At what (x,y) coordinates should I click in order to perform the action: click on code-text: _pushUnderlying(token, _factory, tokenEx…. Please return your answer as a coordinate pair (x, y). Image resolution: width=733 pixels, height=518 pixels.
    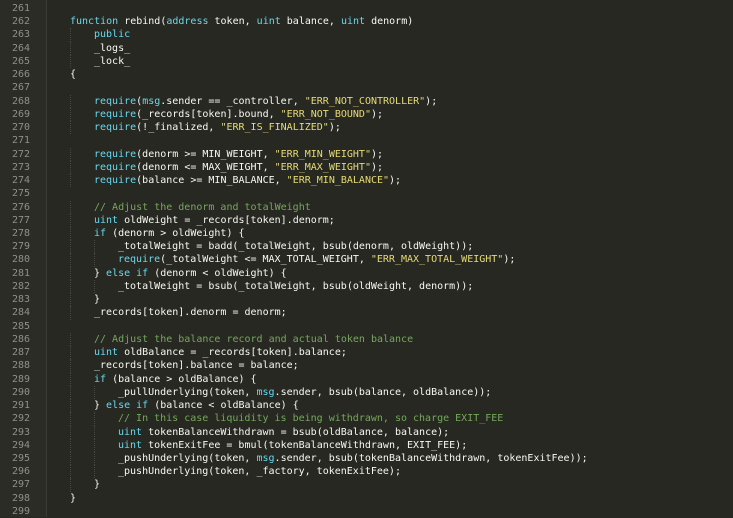
    Looking at the image, I should click on (259, 471).